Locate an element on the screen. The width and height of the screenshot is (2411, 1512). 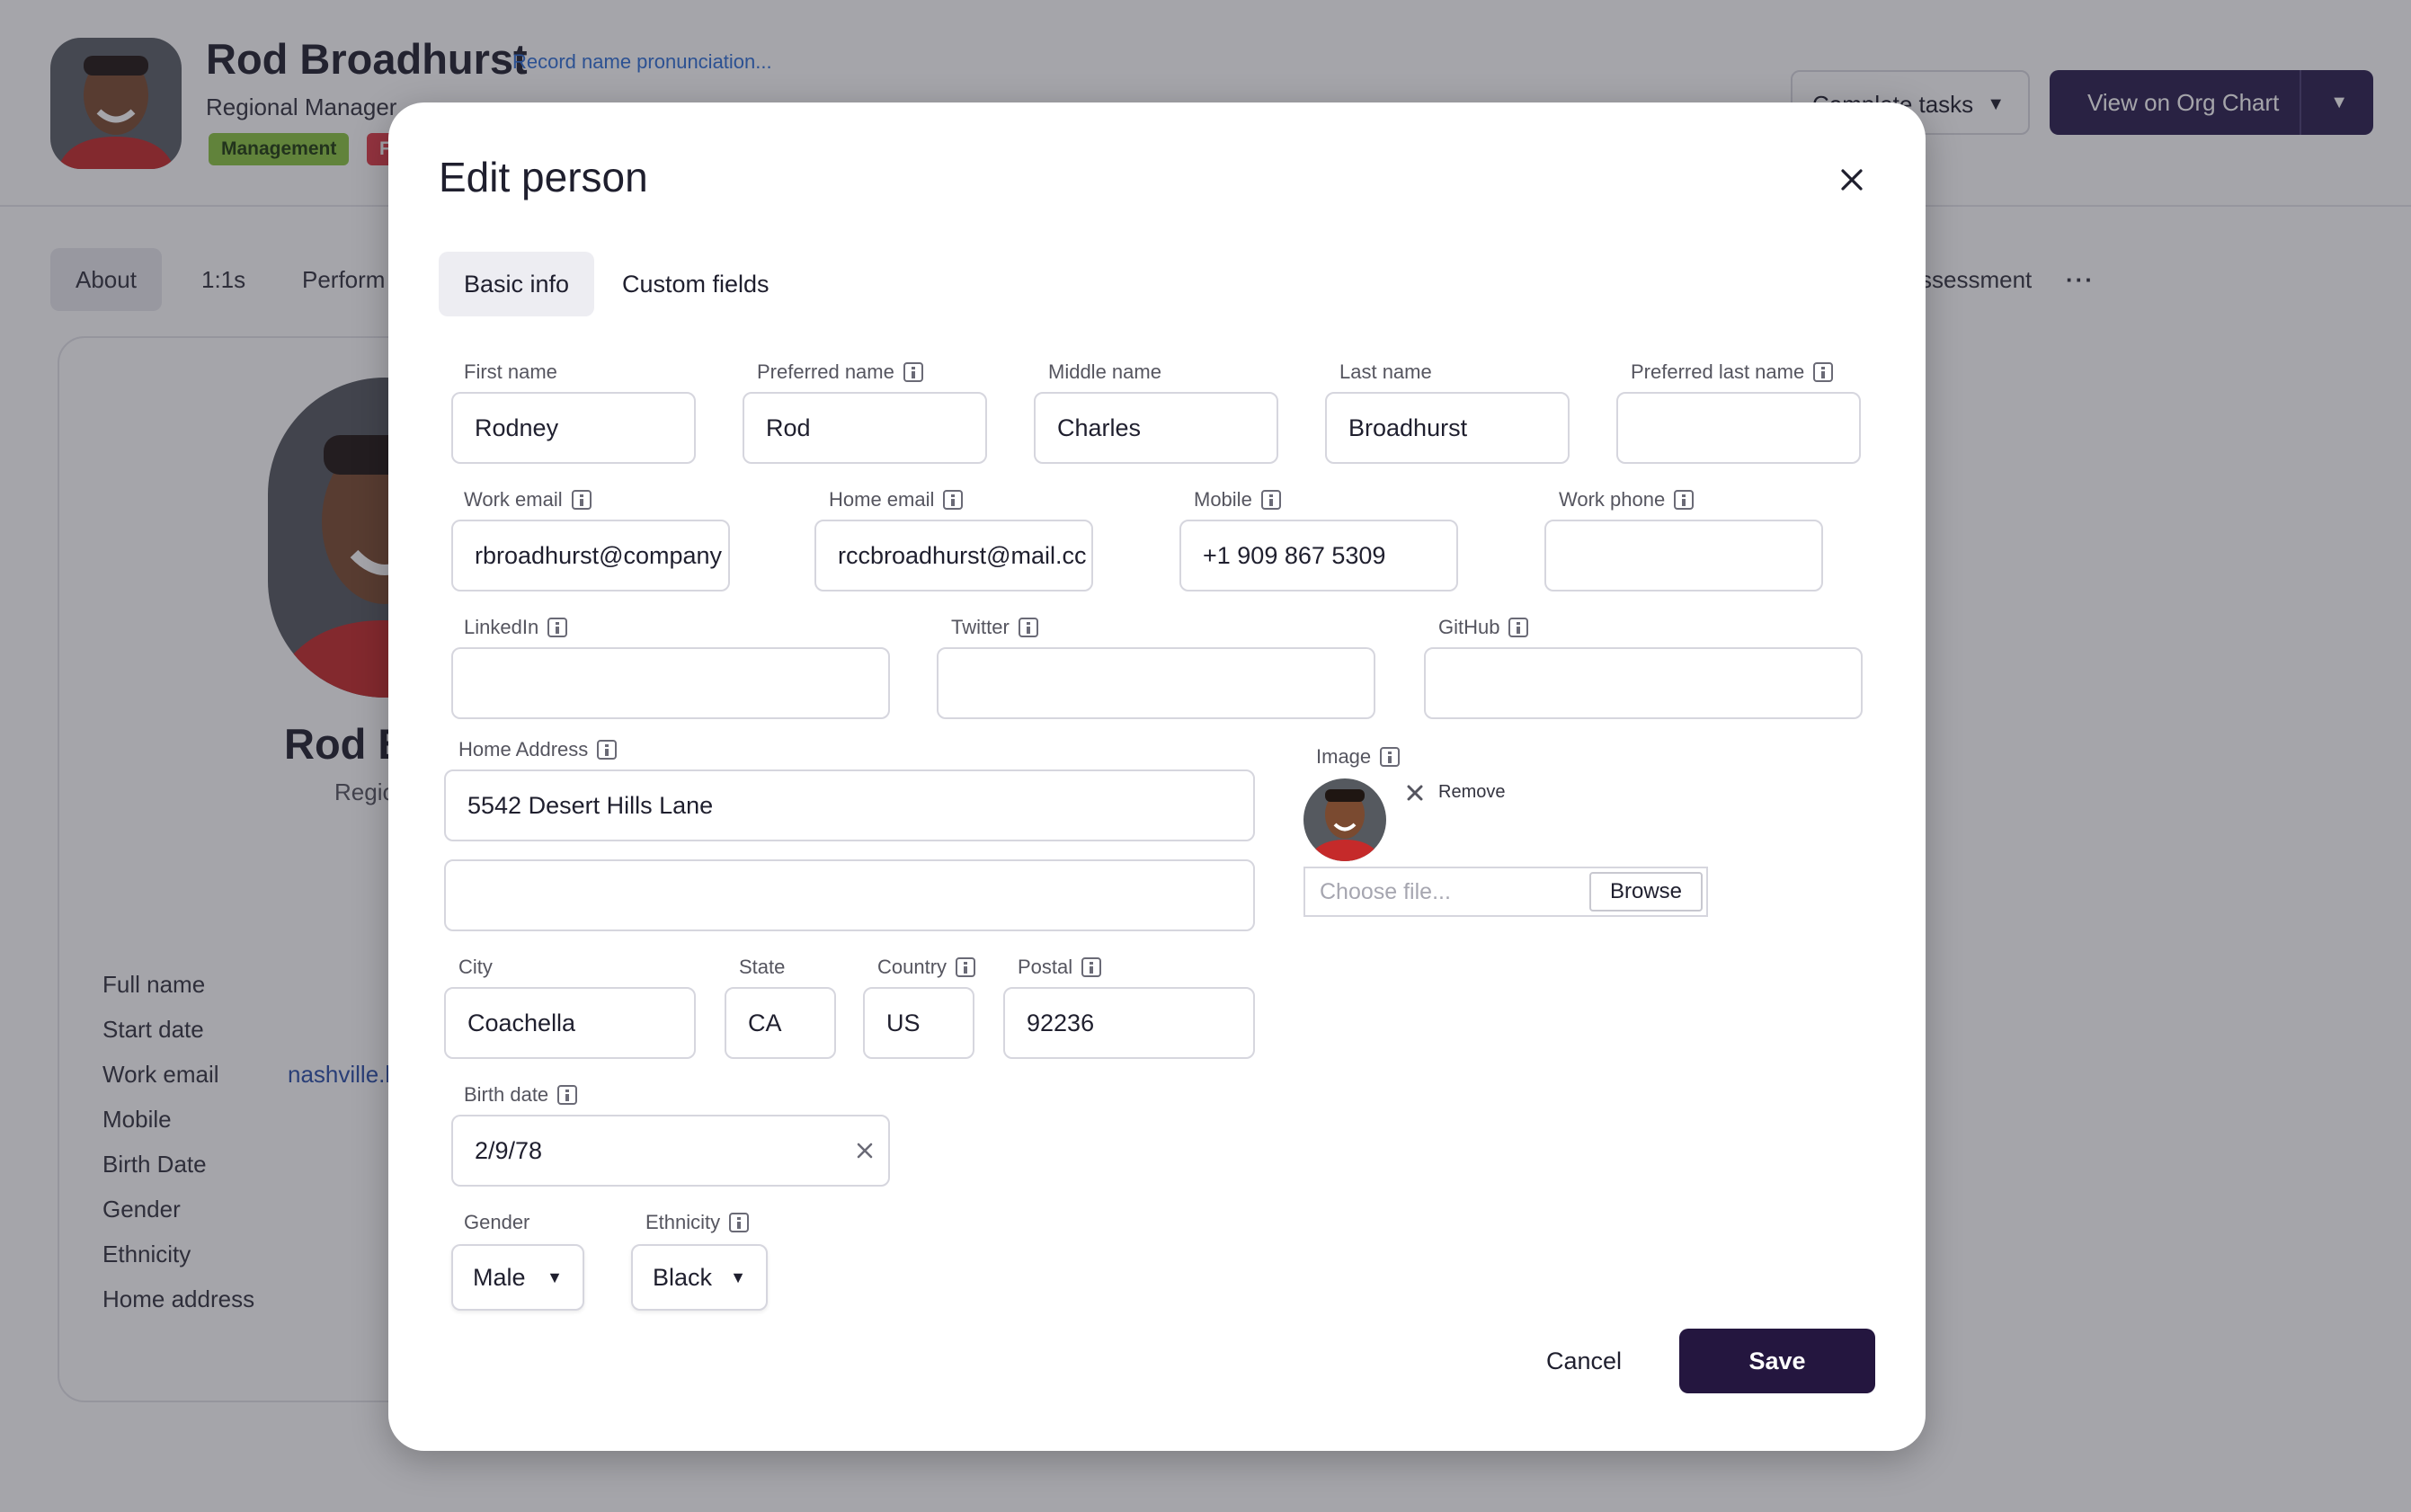
remove-image-icon is located at coordinates (1415, 793).